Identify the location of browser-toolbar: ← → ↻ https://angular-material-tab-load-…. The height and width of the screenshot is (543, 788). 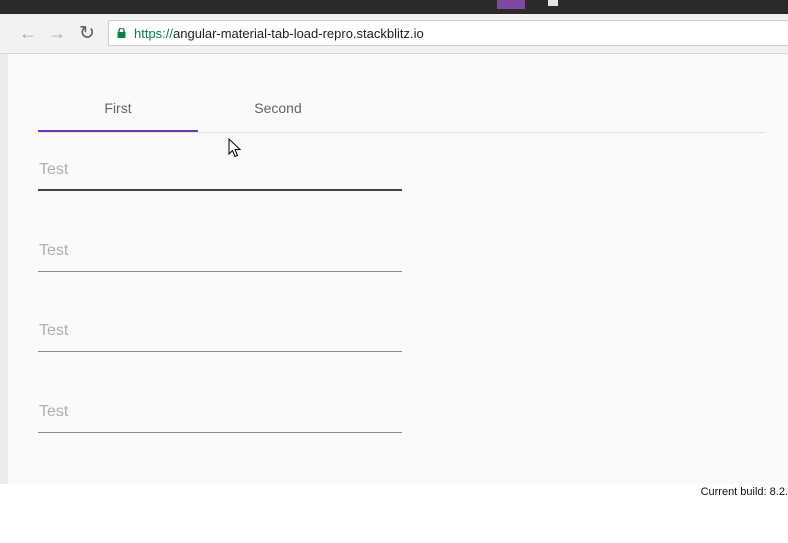
(394, 34).